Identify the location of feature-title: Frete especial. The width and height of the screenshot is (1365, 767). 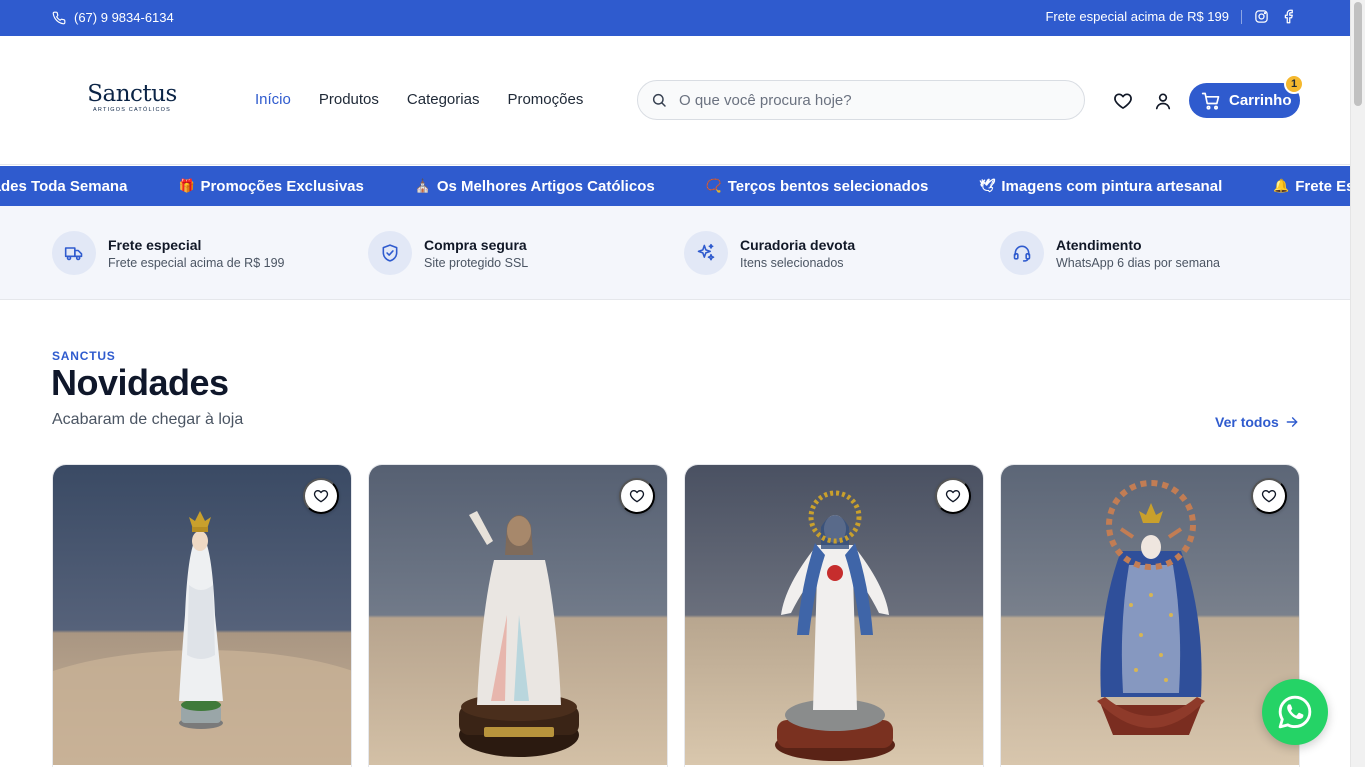
(155, 244).